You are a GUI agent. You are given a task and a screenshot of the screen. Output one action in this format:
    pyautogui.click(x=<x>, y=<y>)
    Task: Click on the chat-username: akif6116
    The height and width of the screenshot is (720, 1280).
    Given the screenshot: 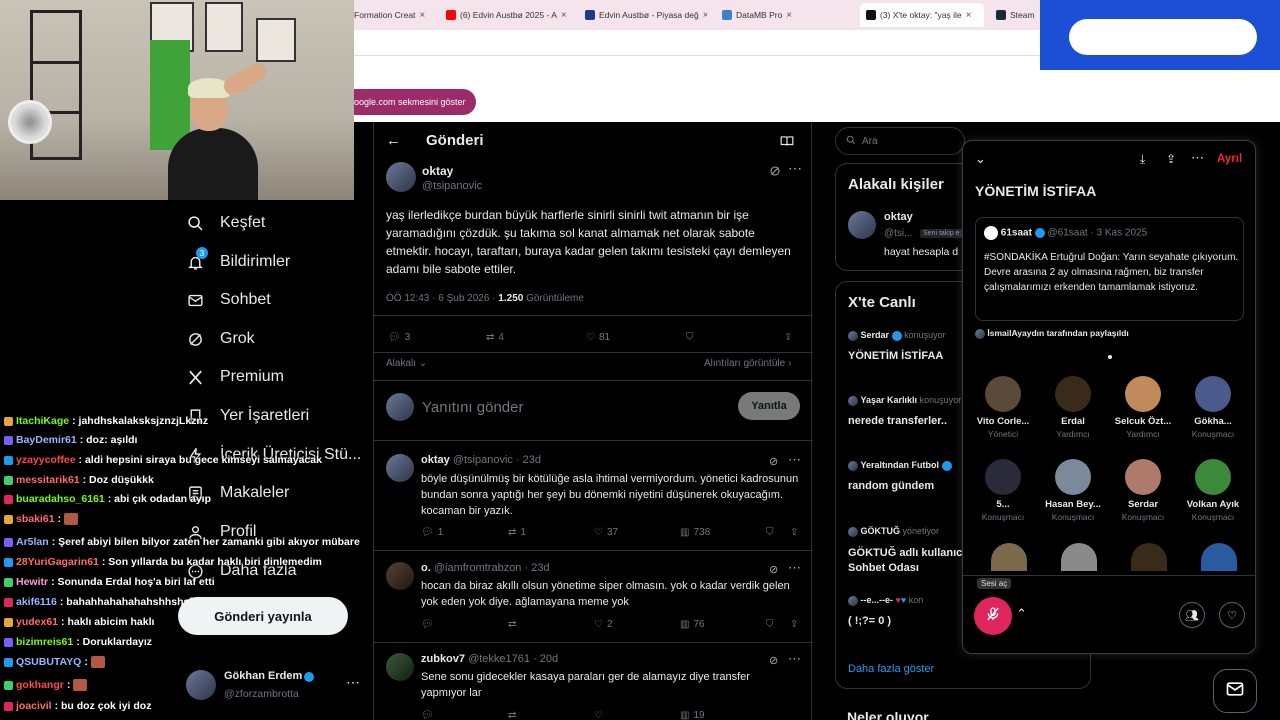 What is the action you would take?
    pyautogui.click(x=36, y=602)
    